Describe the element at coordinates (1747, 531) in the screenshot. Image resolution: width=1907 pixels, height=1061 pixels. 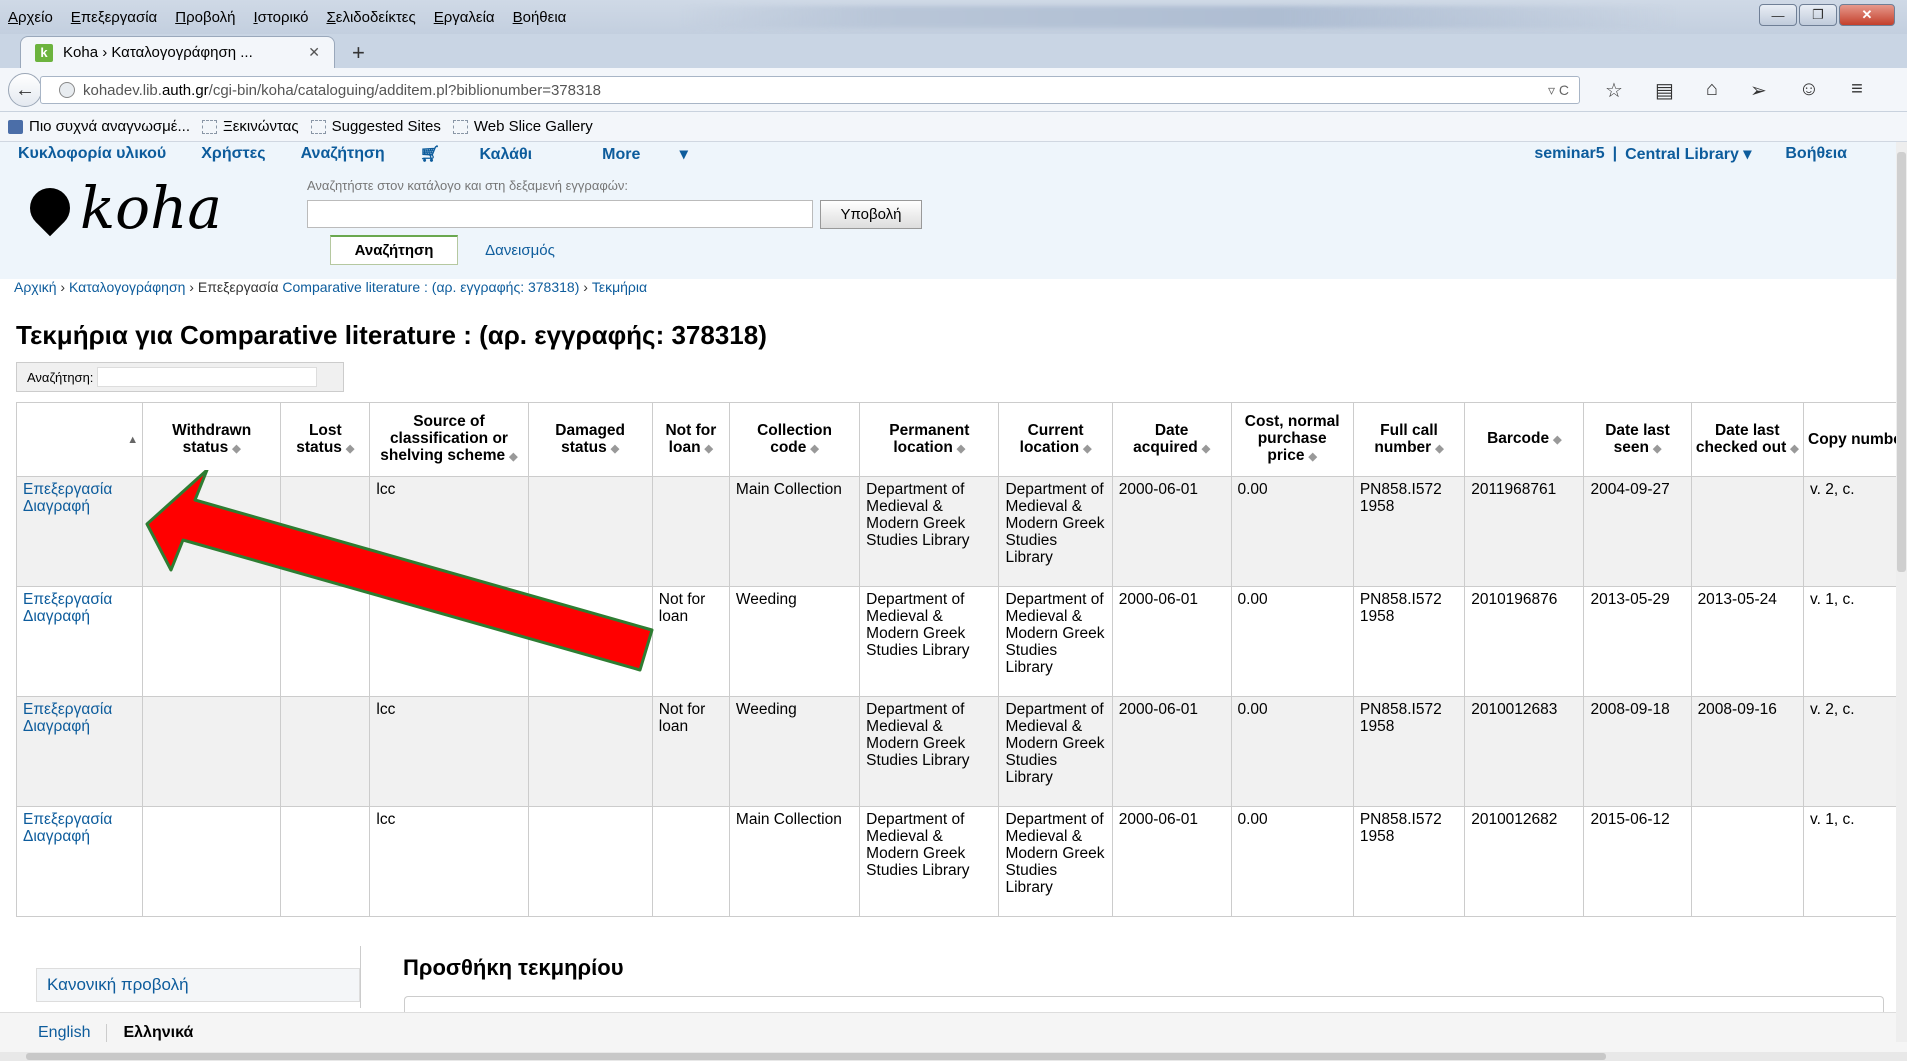
I see `last-checked-out-cell` at that location.